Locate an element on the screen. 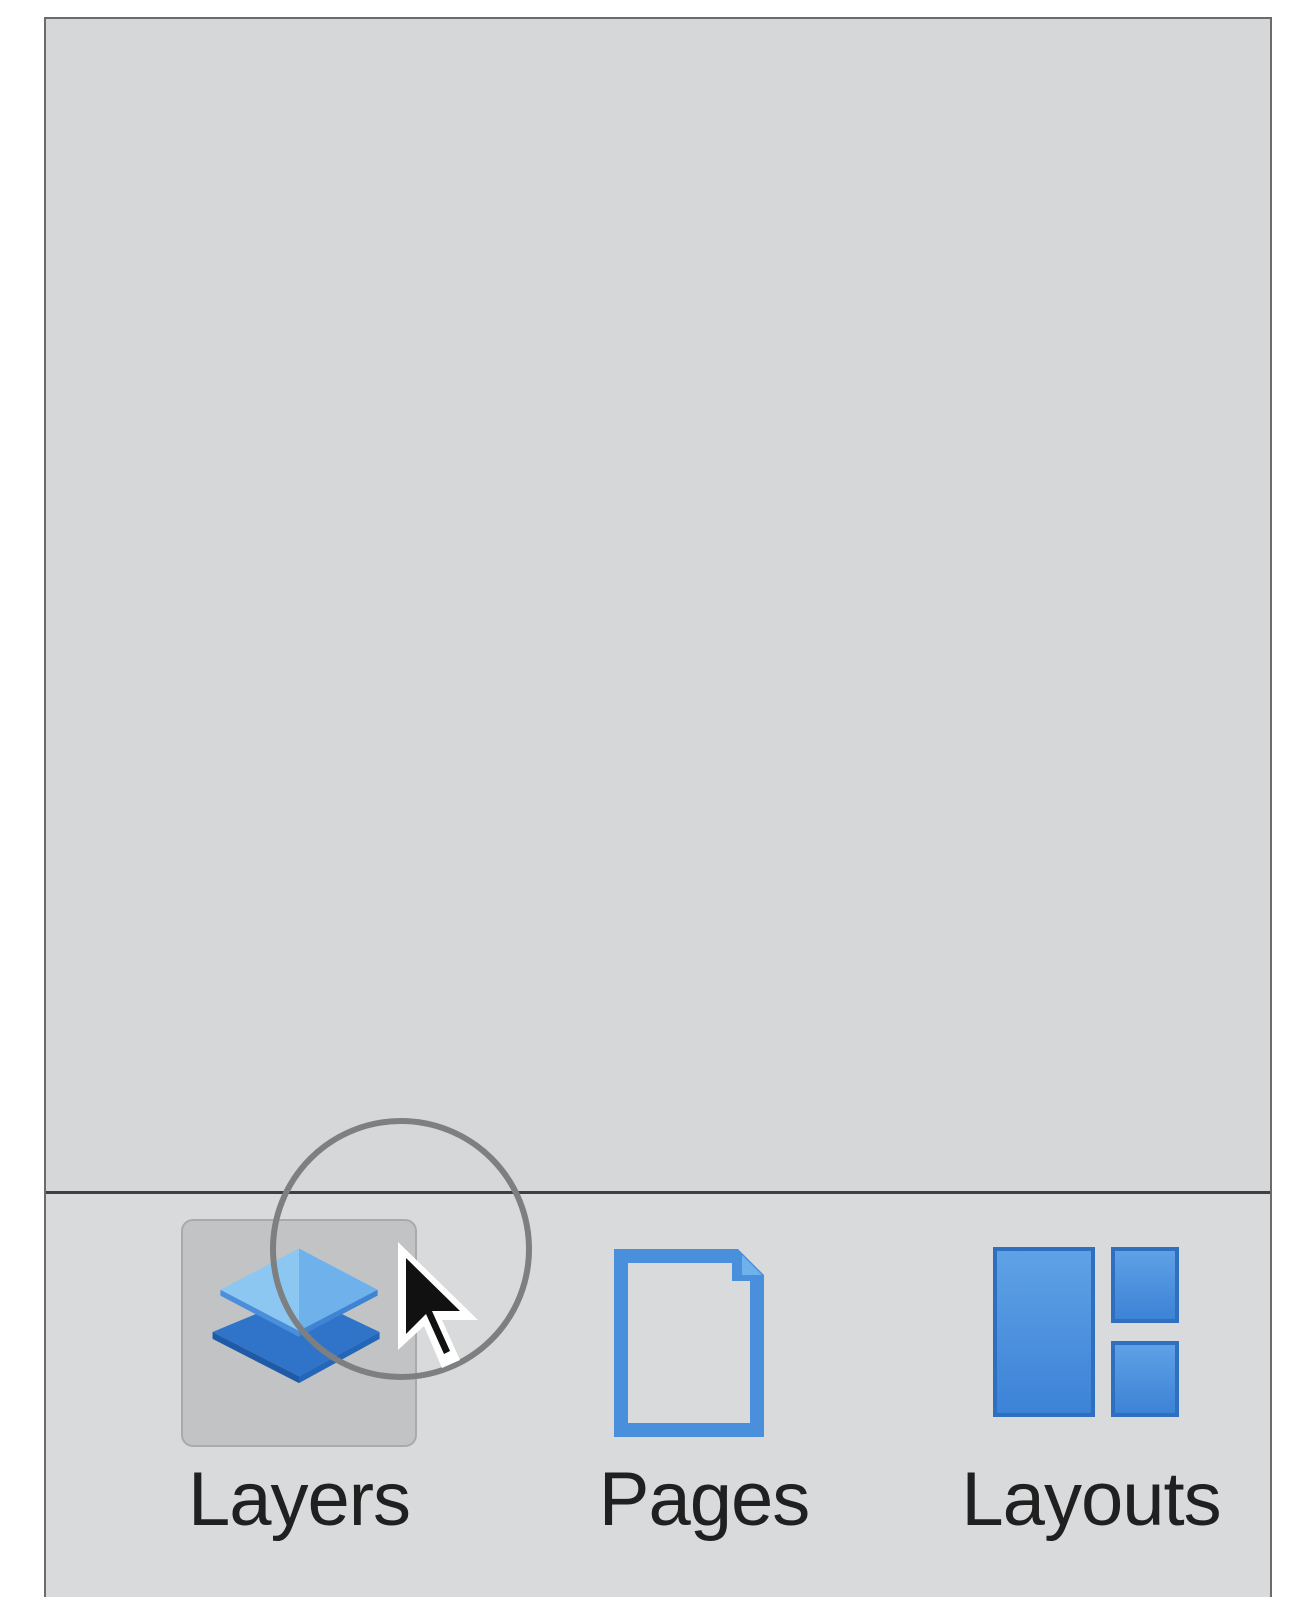 This screenshot has height=1597, width=1314. layouts-icon is located at coordinates (1079, 1333).